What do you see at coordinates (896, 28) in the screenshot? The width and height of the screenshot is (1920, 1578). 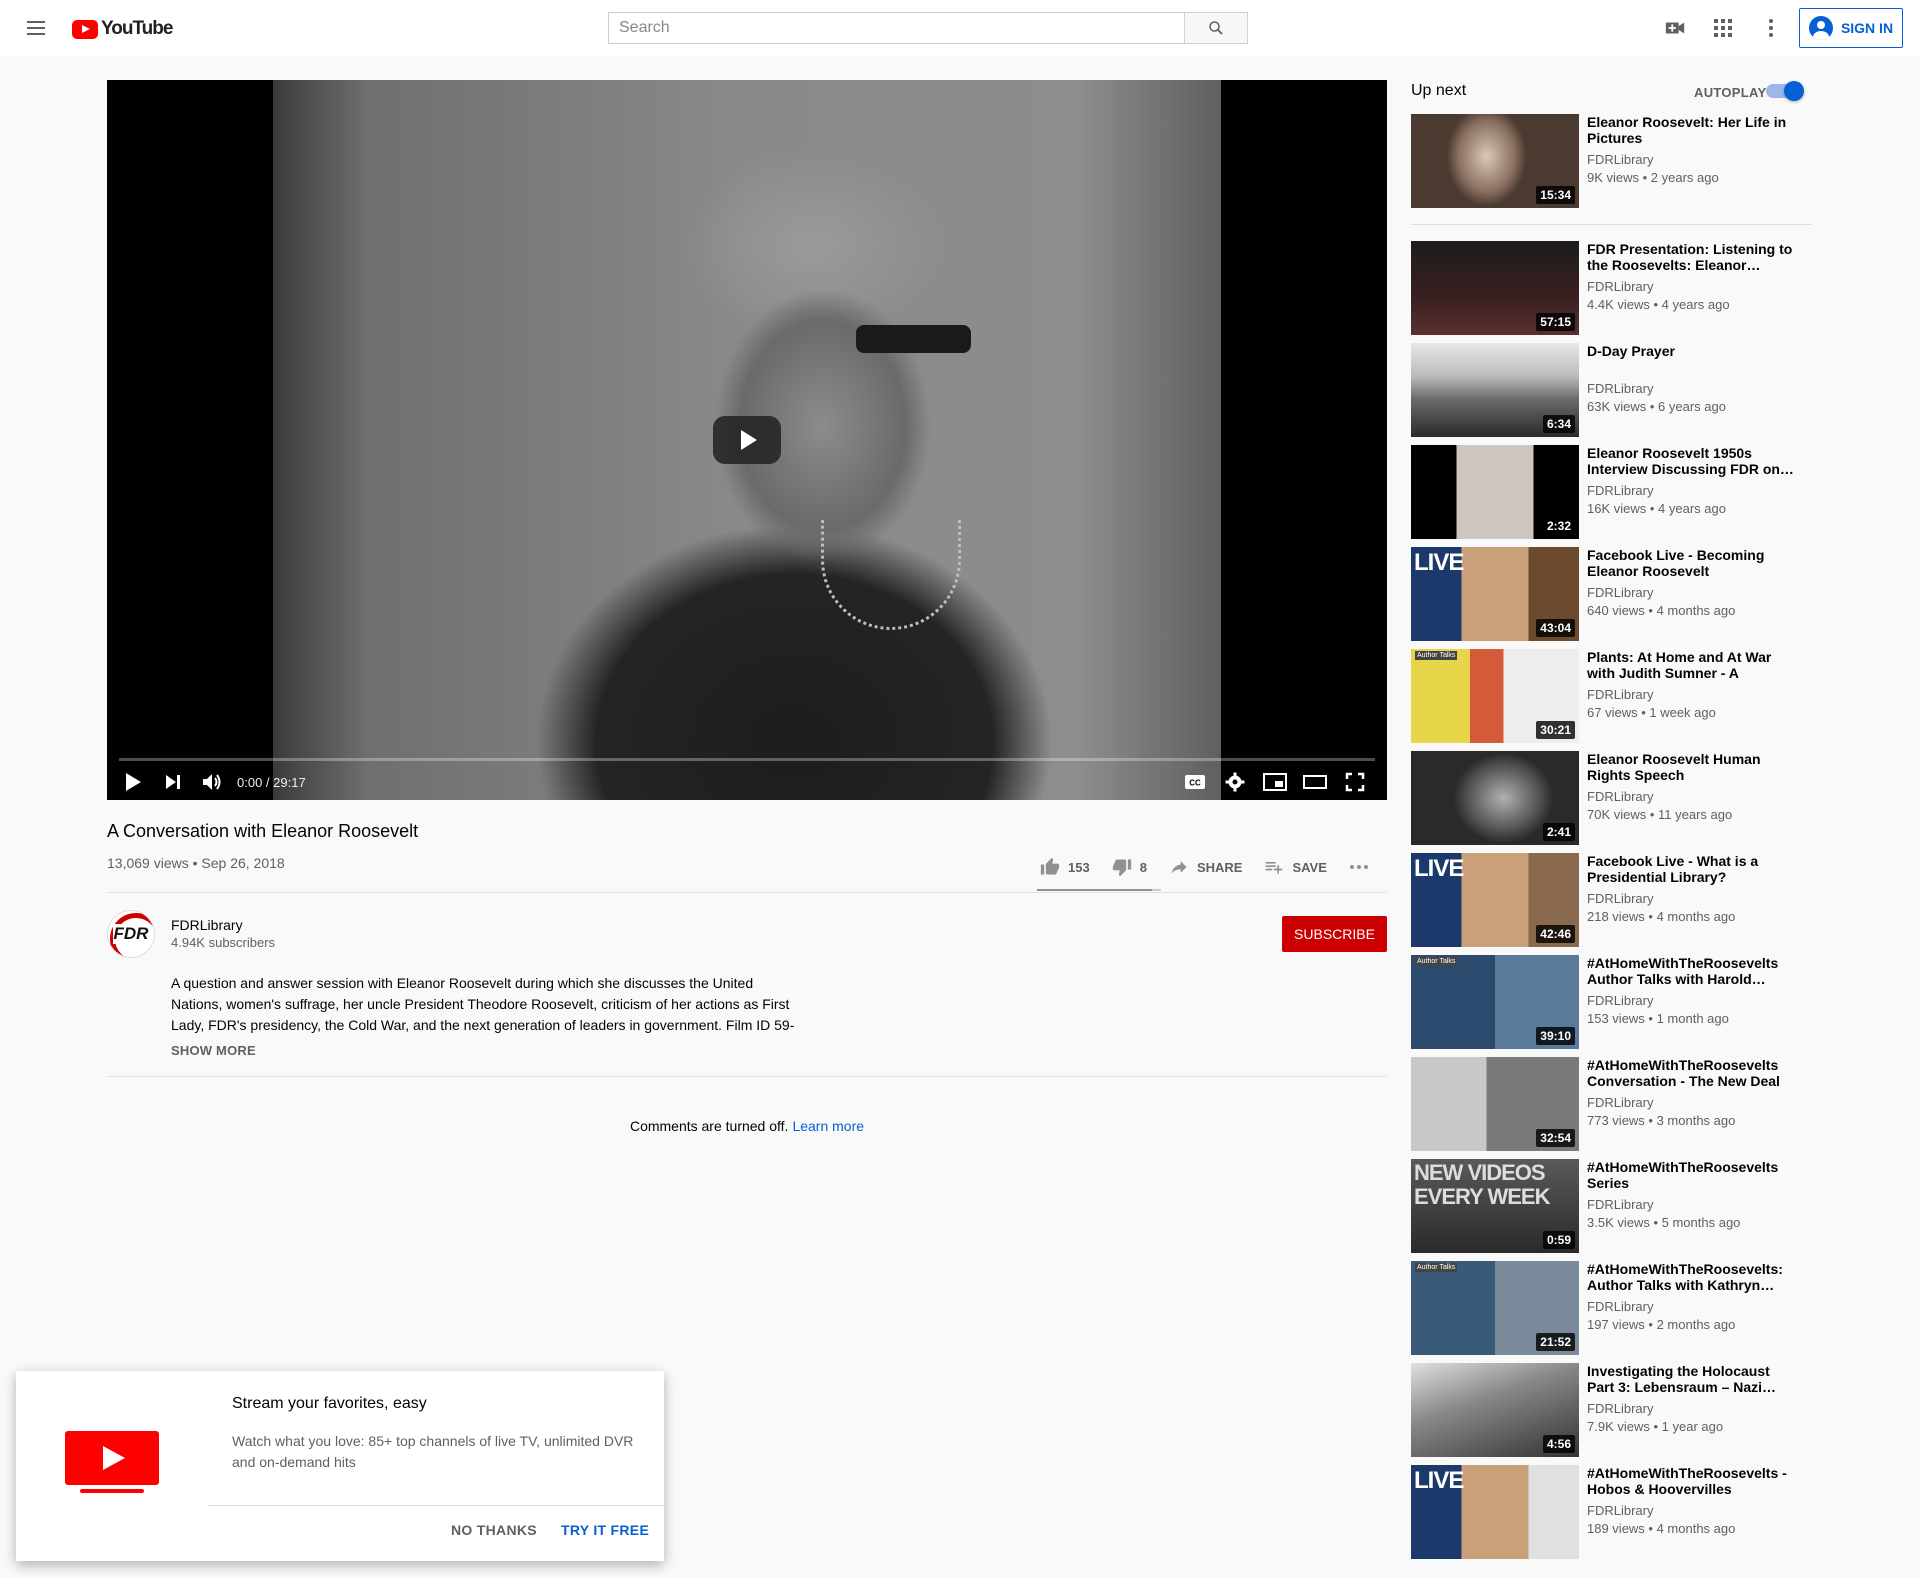 I see `search-input` at bounding box center [896, 28].